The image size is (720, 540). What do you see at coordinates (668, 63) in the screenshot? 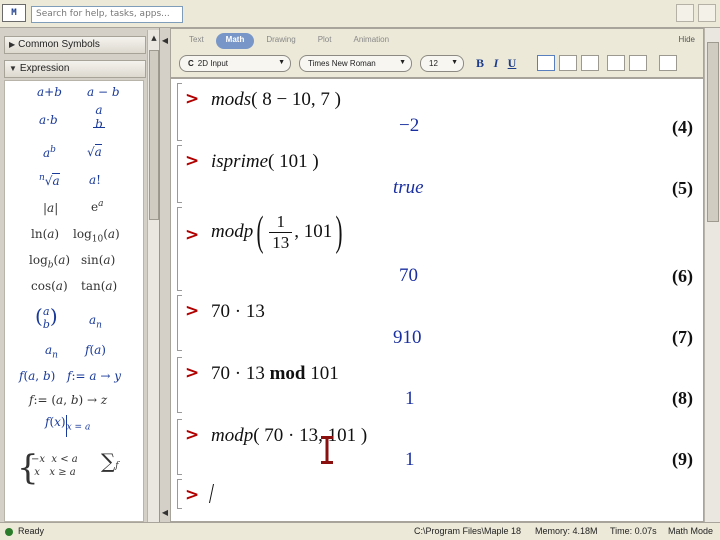
I see `insert-icon` at bounding box center [668, 63].